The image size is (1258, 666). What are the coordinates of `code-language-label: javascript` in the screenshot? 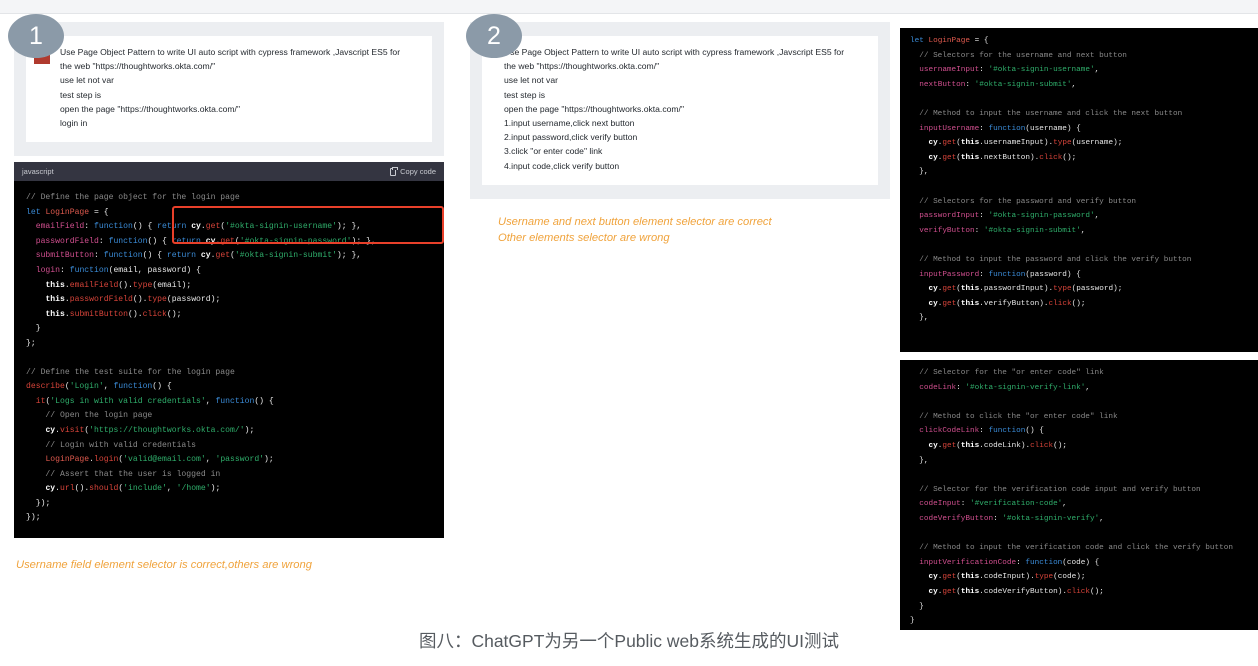 It's located at (38, 172).